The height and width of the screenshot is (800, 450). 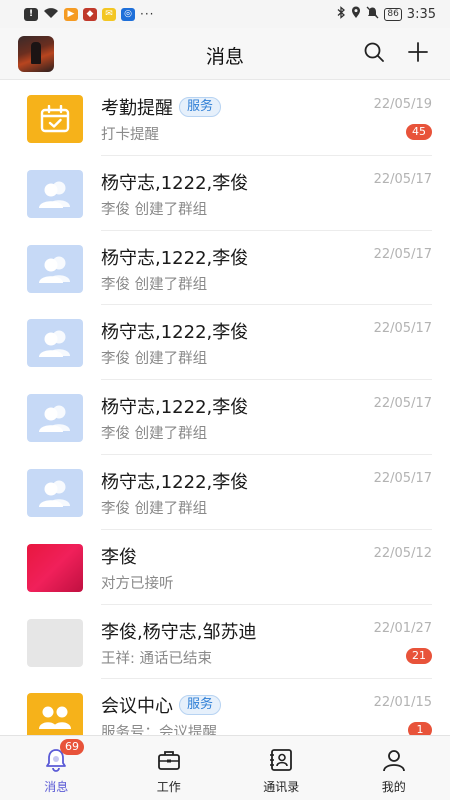 What do you see at coordinates (225, 54) in the screenshot?
I see `app-header: 消息` at bounding box center [225, 54].